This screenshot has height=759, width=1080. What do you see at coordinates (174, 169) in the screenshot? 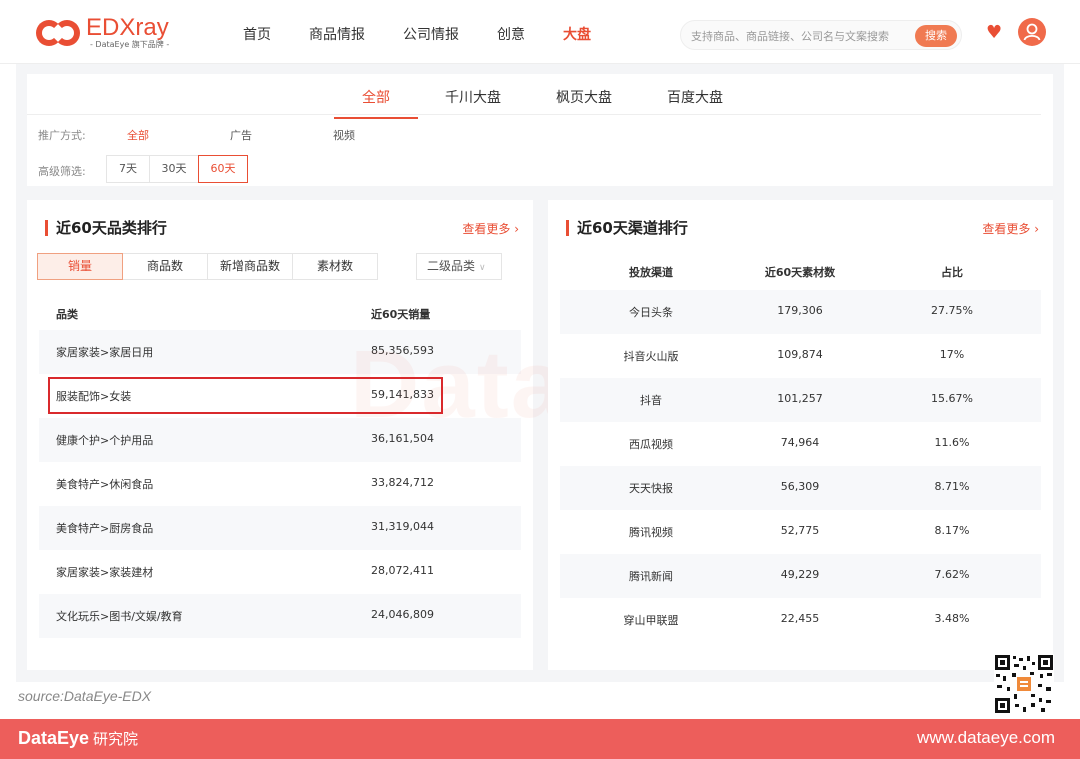
I see `day-option-30: 30天` at bounding box center [174, 169].